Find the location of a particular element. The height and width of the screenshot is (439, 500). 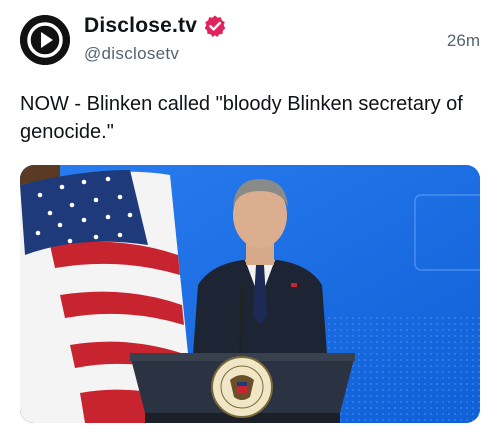

podium is located at coordinates (242, 388).